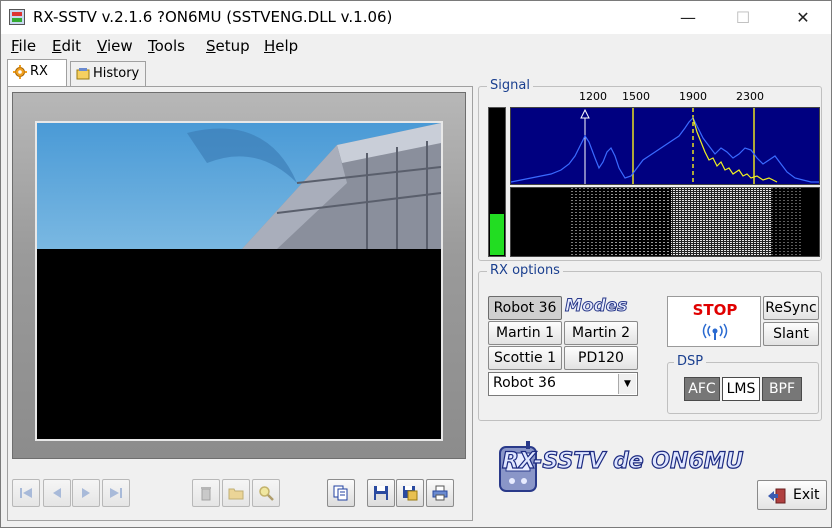  I want to click on afc-toggle: AFC, so click(702, 389).